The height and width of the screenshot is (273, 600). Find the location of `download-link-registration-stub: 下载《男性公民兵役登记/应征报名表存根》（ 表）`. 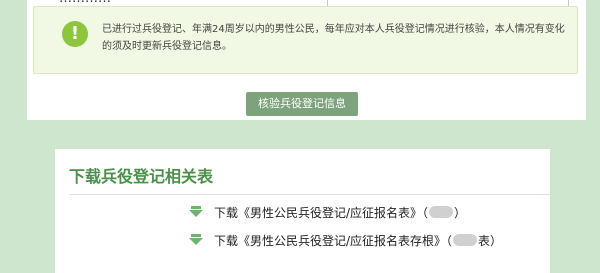

download-link-registration-stub: 下载《男性公民兵役登记/应征报名表存根》（ 表） is located at coordinates (345, 240).